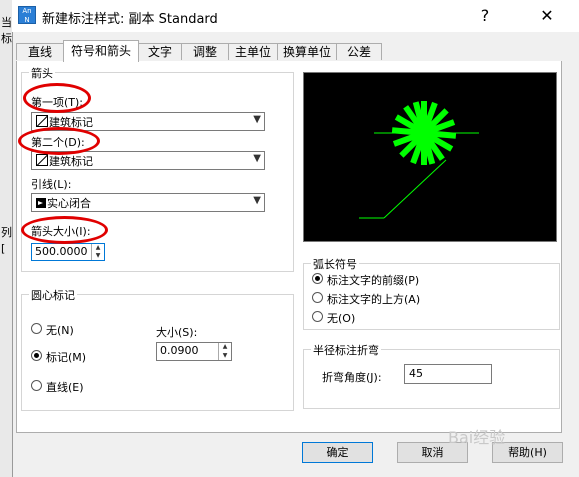  What do you see at coordinates (53, 295) in the screenshot?
I see `center-marks-group-label: 圆心标记` at bounding box center [53, 295].